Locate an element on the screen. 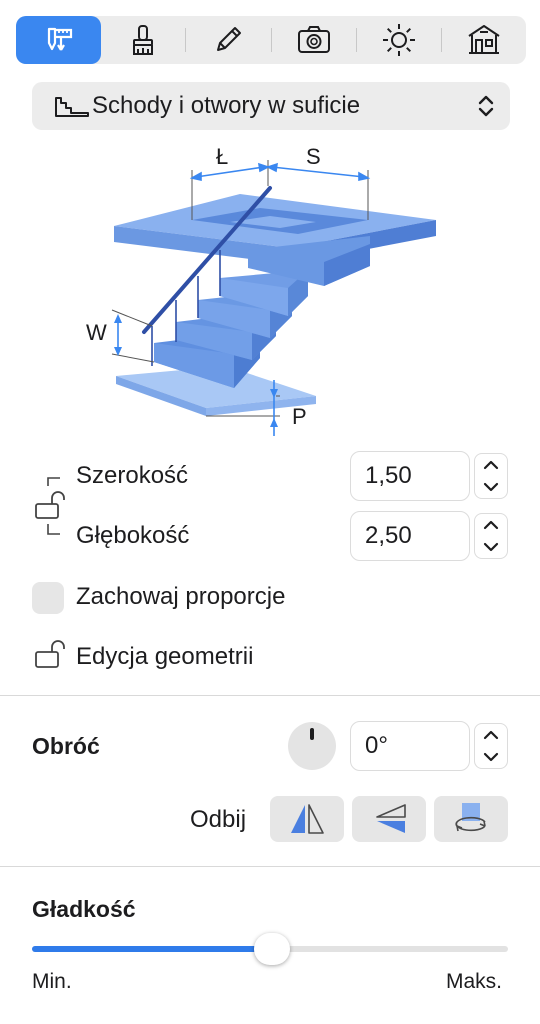  unlock-icon is located at coordinates (52, 655).